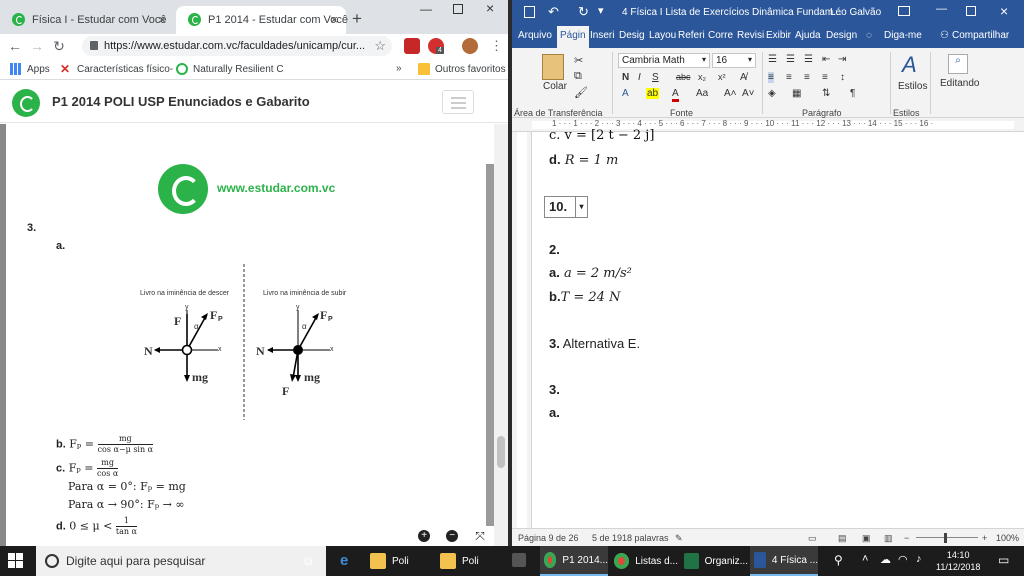  Describe the element at coordinates (555, 86) in the screenshot. I see `paste-button: Colar` at that location.